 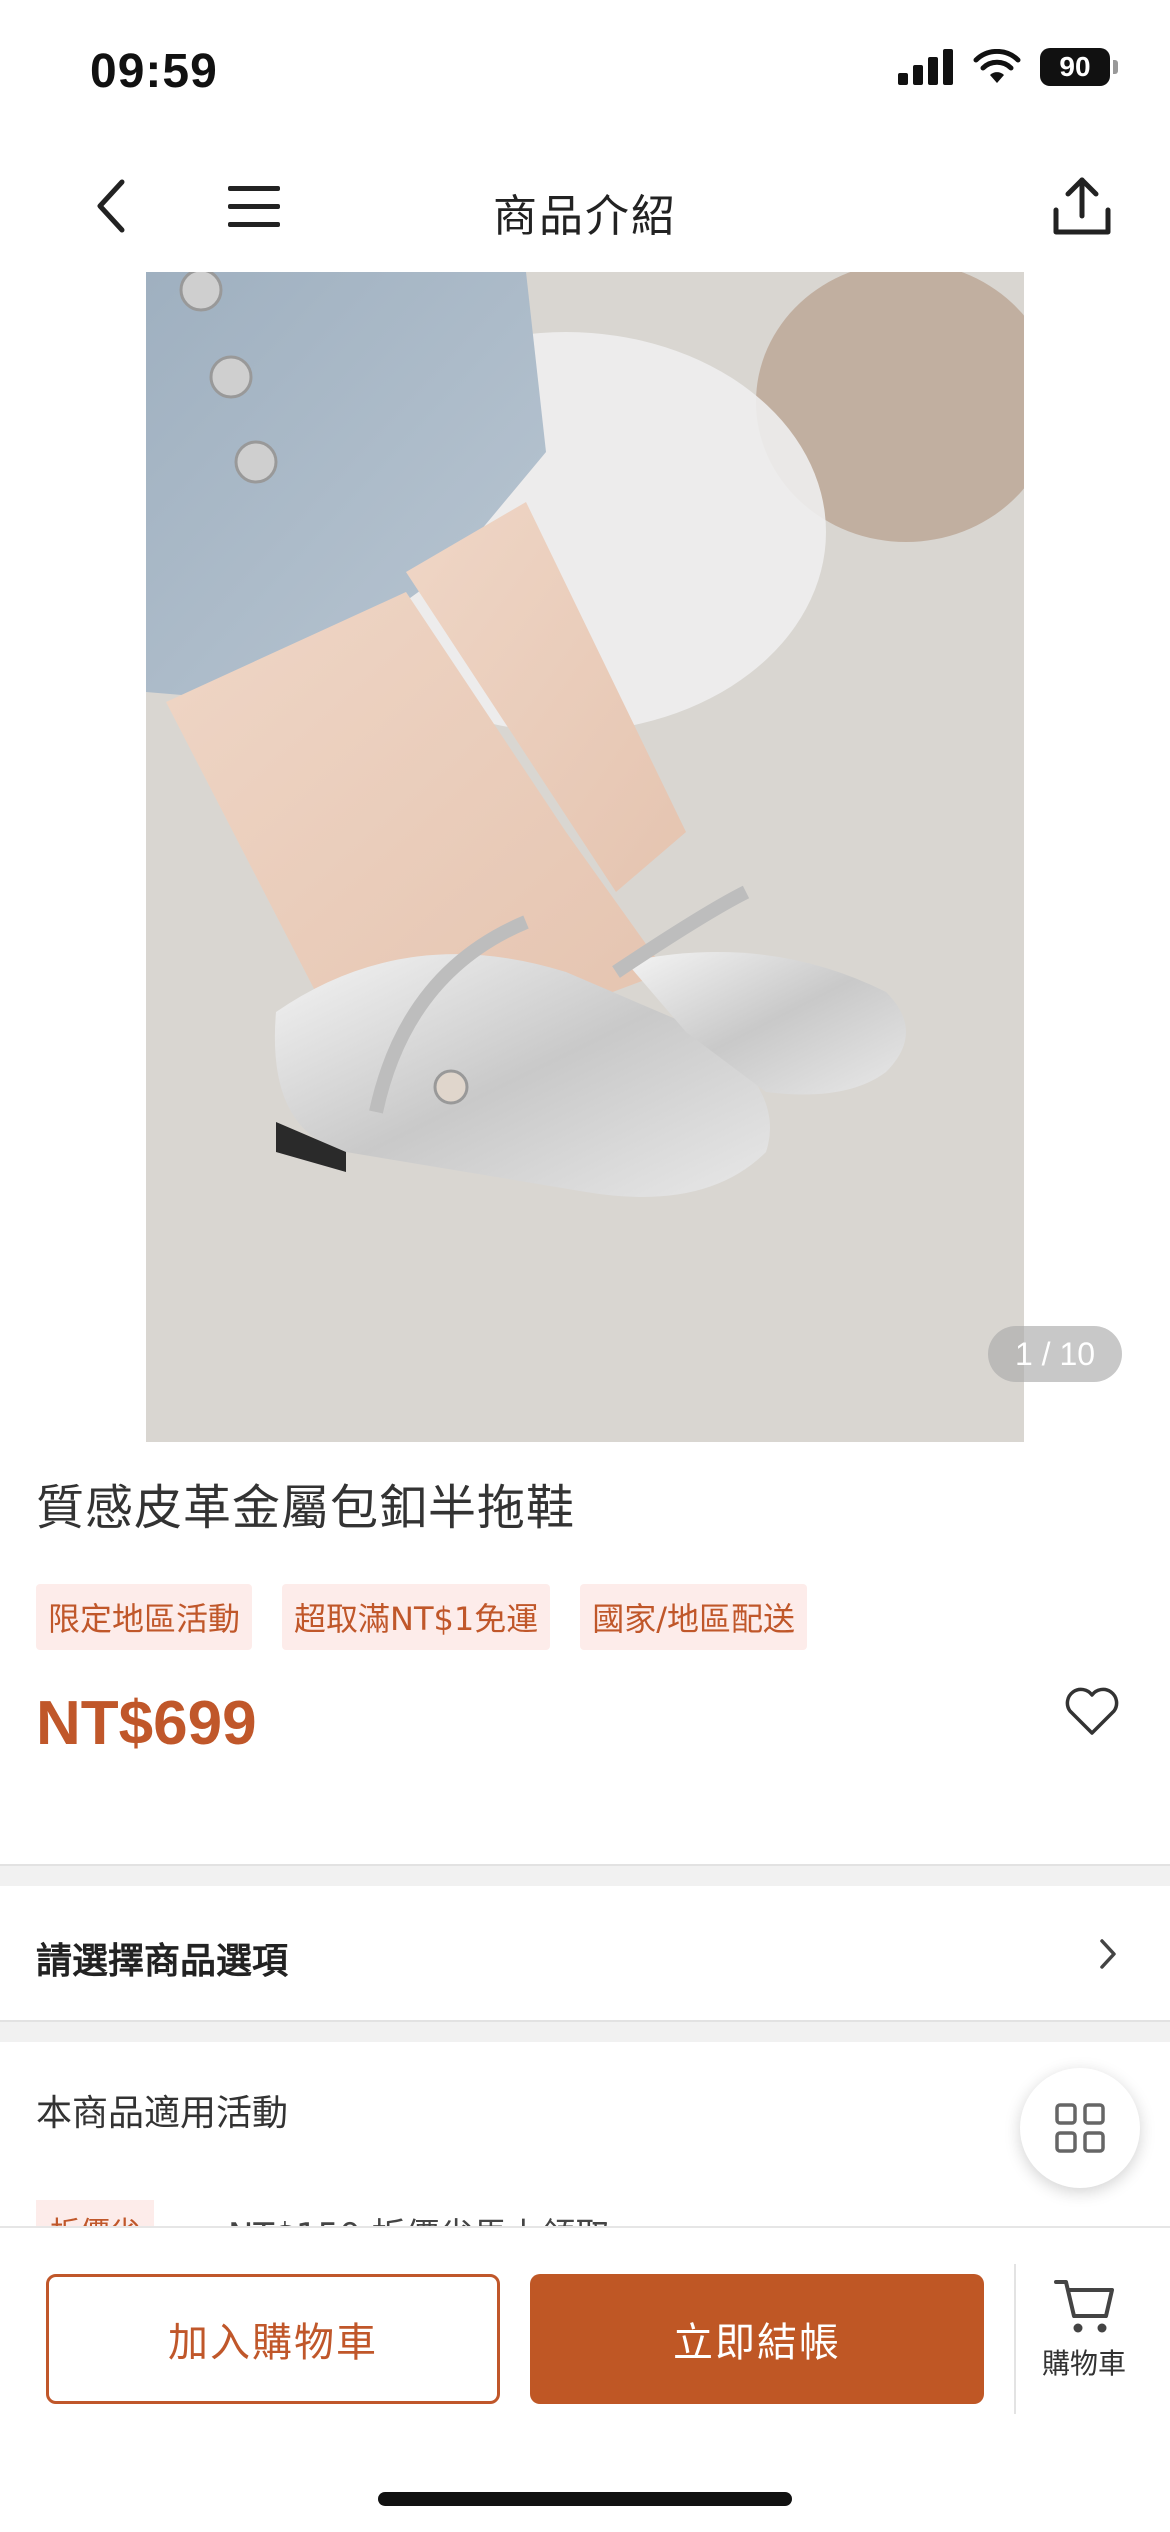 I want to click on signal-icon, so click(x=925, y=67).